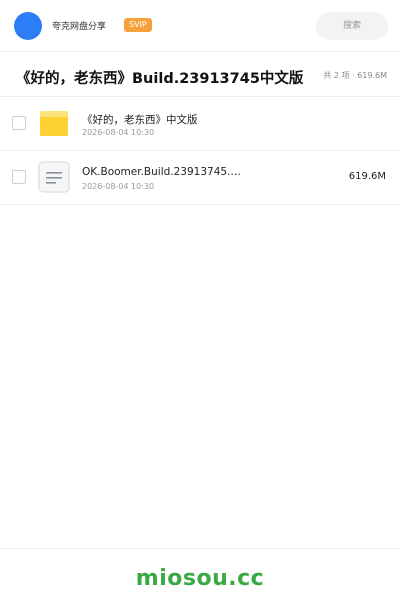 This screenshot has height=600, width=400. What do you see at coordinates (200, 578) in the screenshot?
I see `watermark: miosou.cc` at bounding box center [200, 578].